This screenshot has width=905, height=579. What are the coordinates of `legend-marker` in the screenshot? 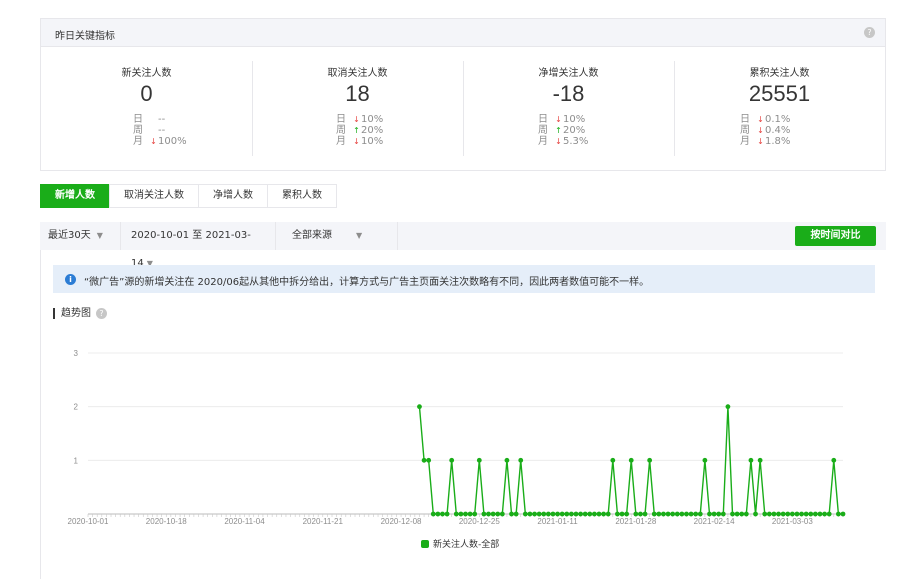 It's located at (425, 544).